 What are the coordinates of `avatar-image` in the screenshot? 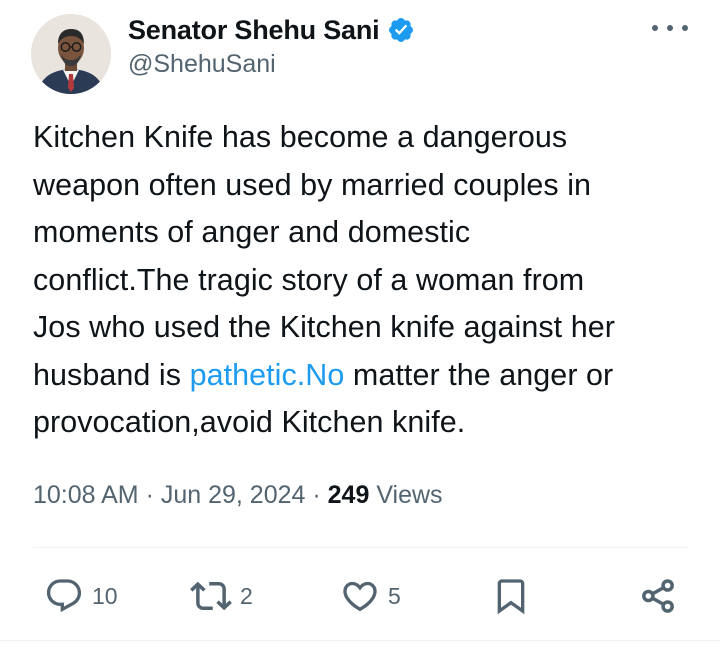 It's located at (71, 54).